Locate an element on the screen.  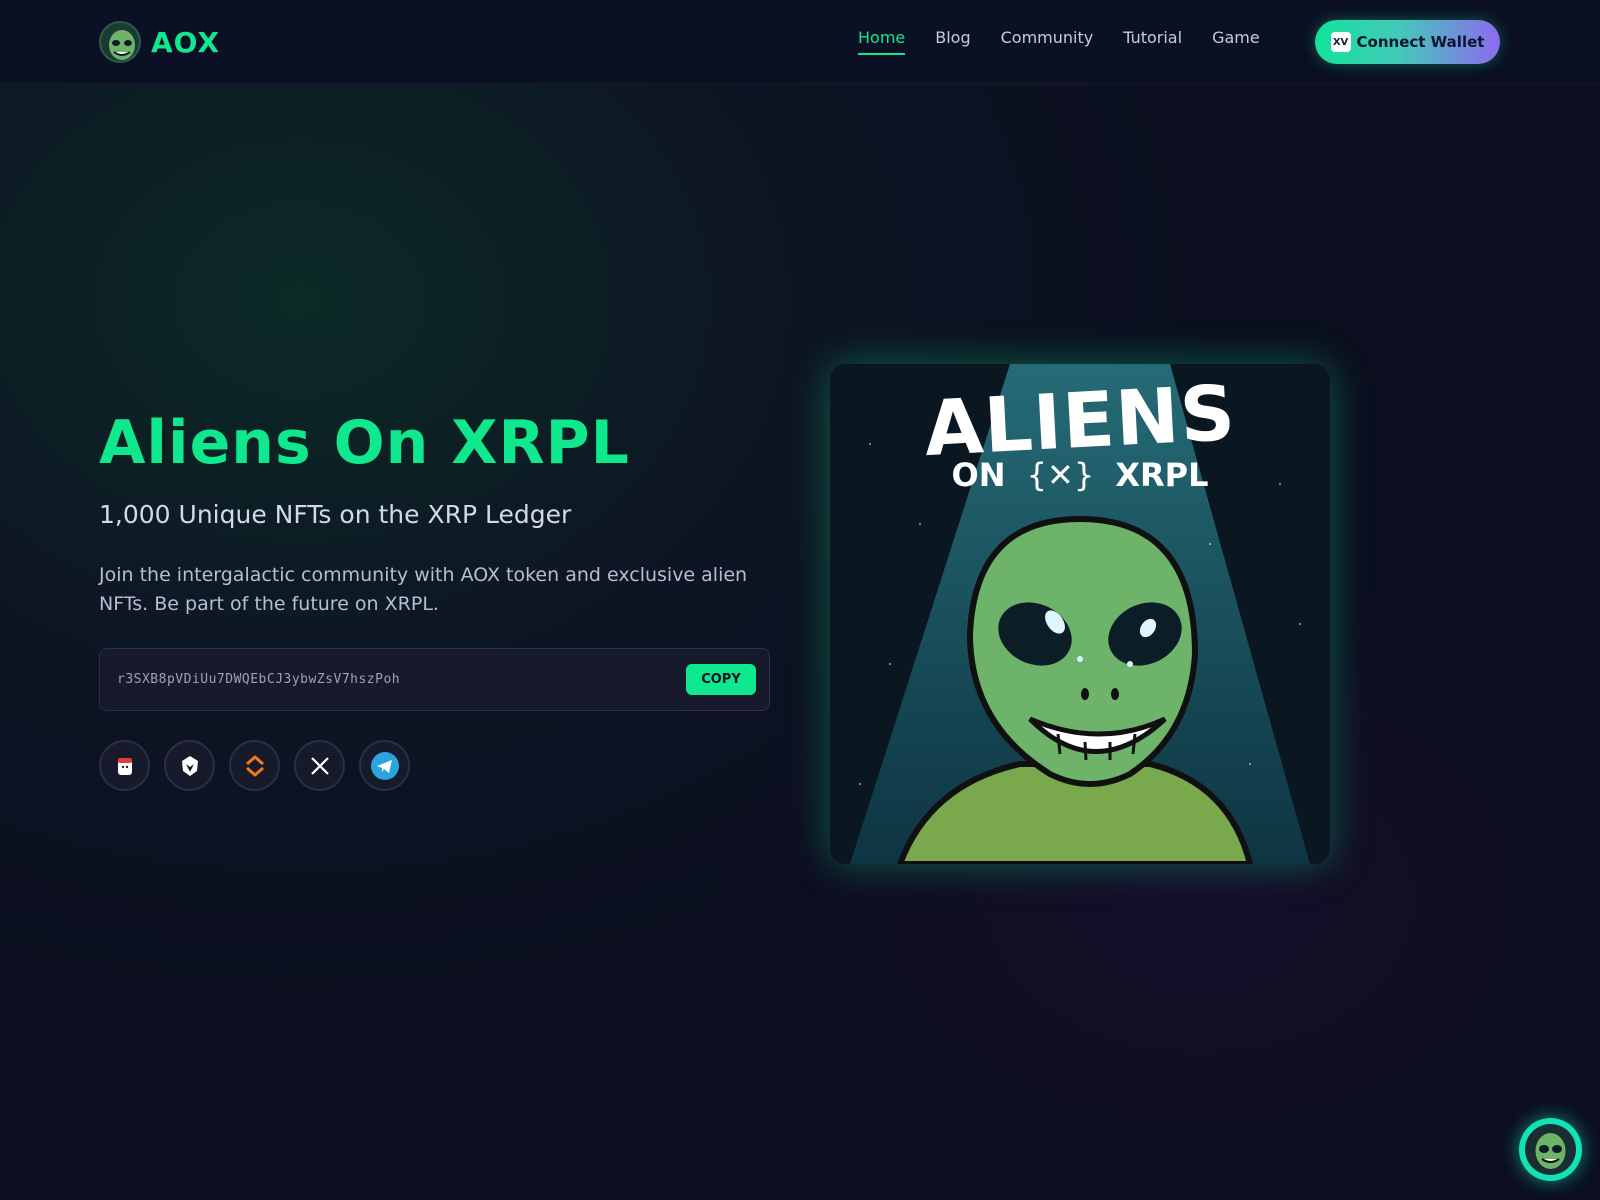
connect-wallet-button: XV Connect Wallet is located at coordinates (1407, 42).